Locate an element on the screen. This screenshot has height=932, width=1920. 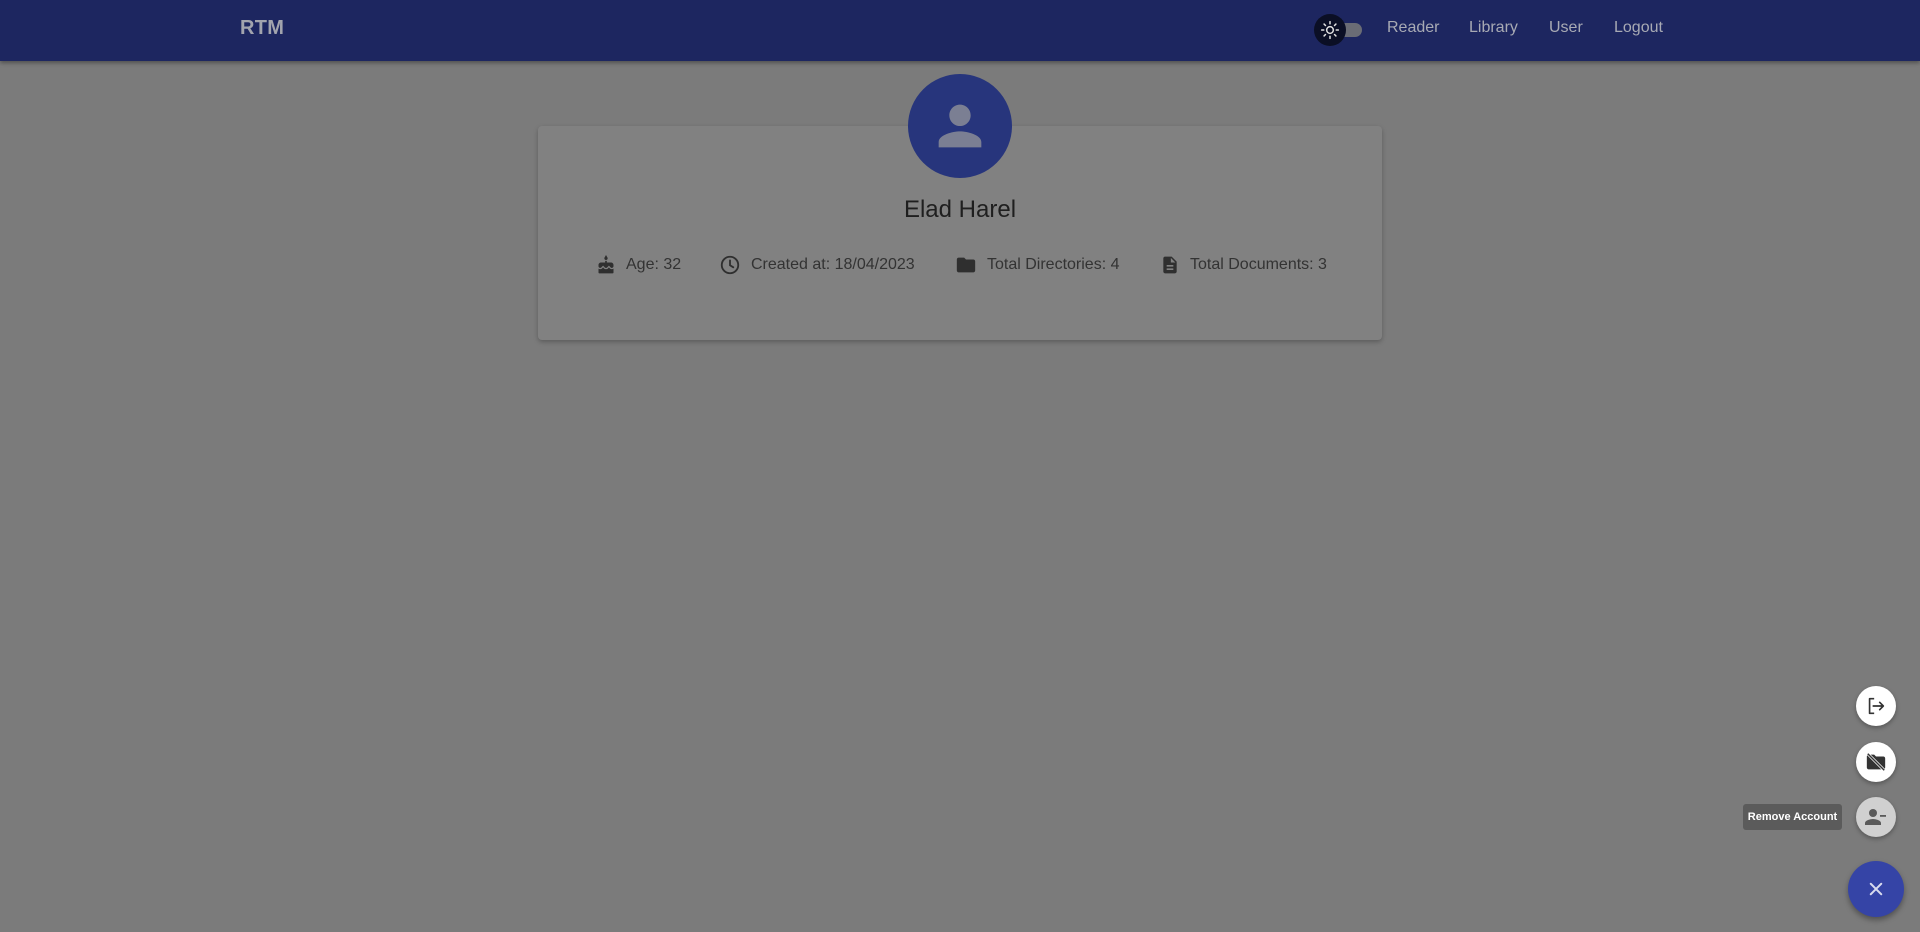
close-icon is located at coordinates (1876, 889).